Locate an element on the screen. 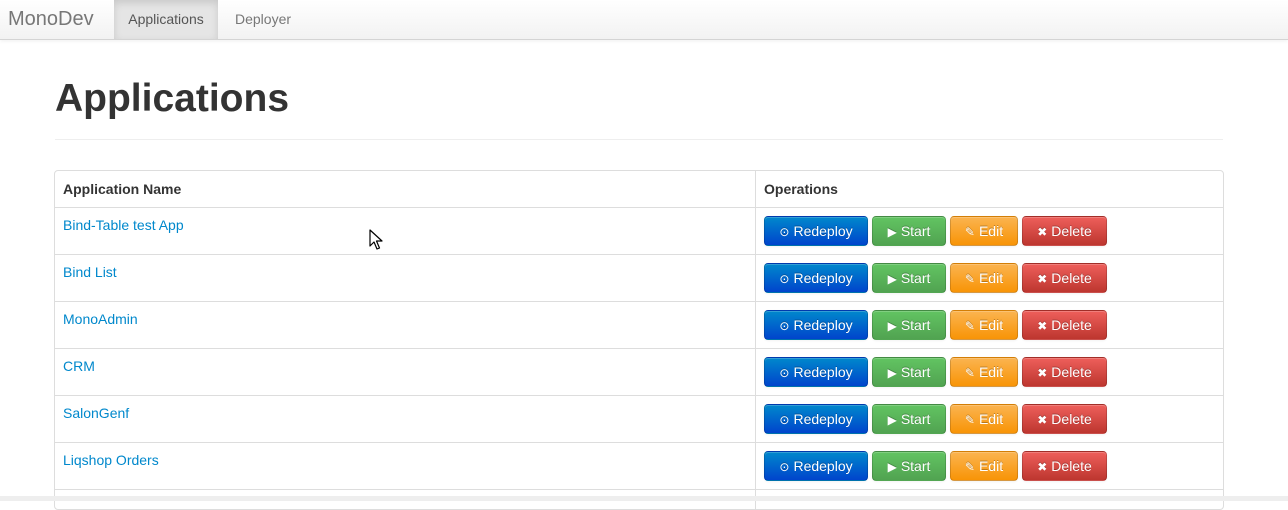 This screenshot has height=510, width=1288. app-name-link: CRM is located at coordinates (79, 366).